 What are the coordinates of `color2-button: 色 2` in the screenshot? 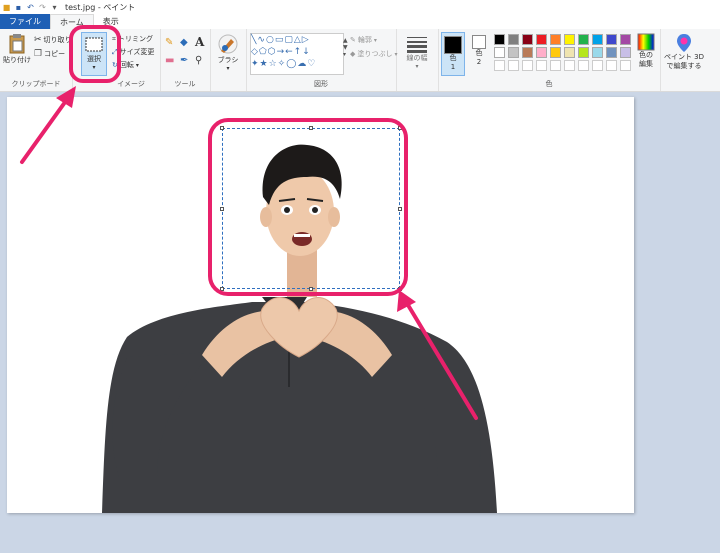 It's located at (479, 51).